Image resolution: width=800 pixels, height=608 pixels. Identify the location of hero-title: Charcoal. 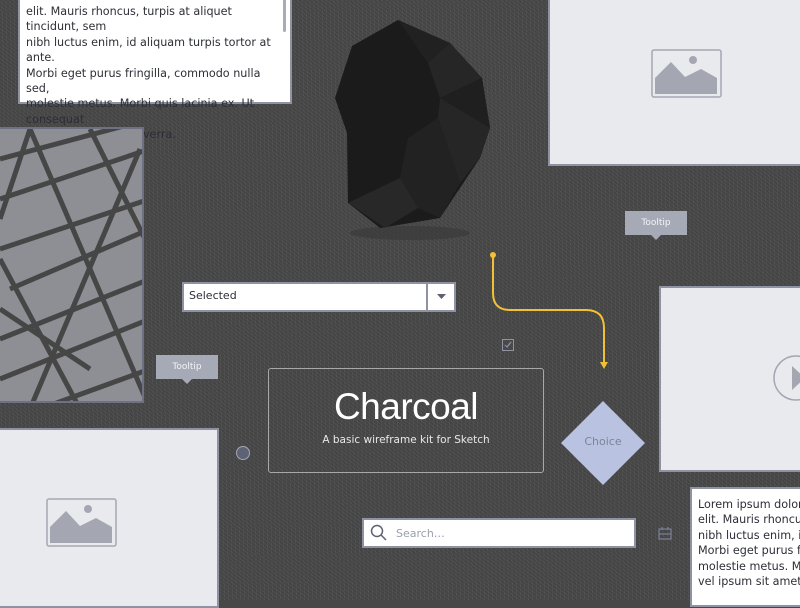
(406, 406).